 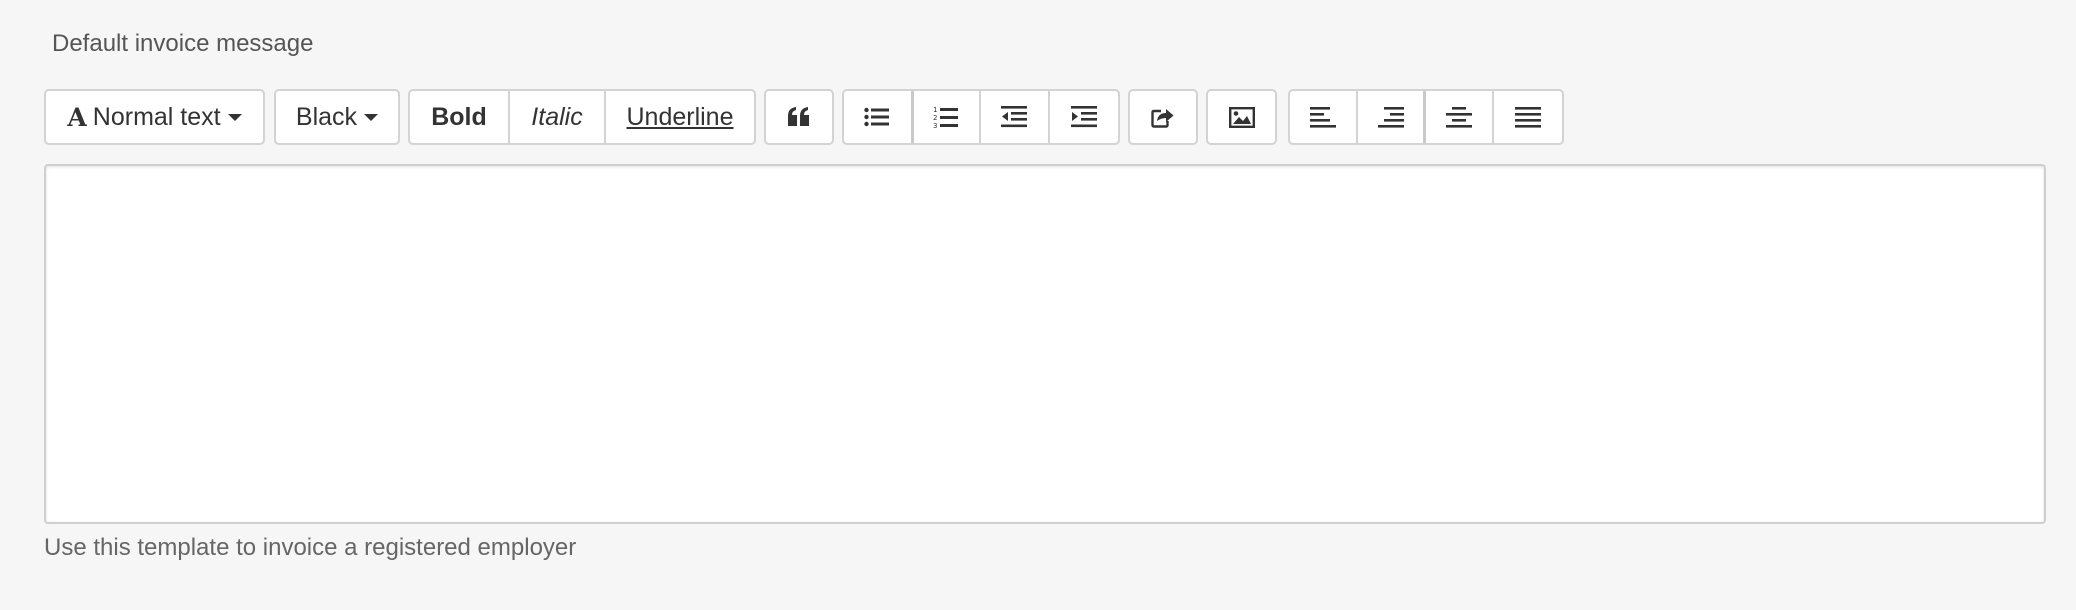 I want to click on numbered-list-button: 1 2 3, so click(x=948, y=117).